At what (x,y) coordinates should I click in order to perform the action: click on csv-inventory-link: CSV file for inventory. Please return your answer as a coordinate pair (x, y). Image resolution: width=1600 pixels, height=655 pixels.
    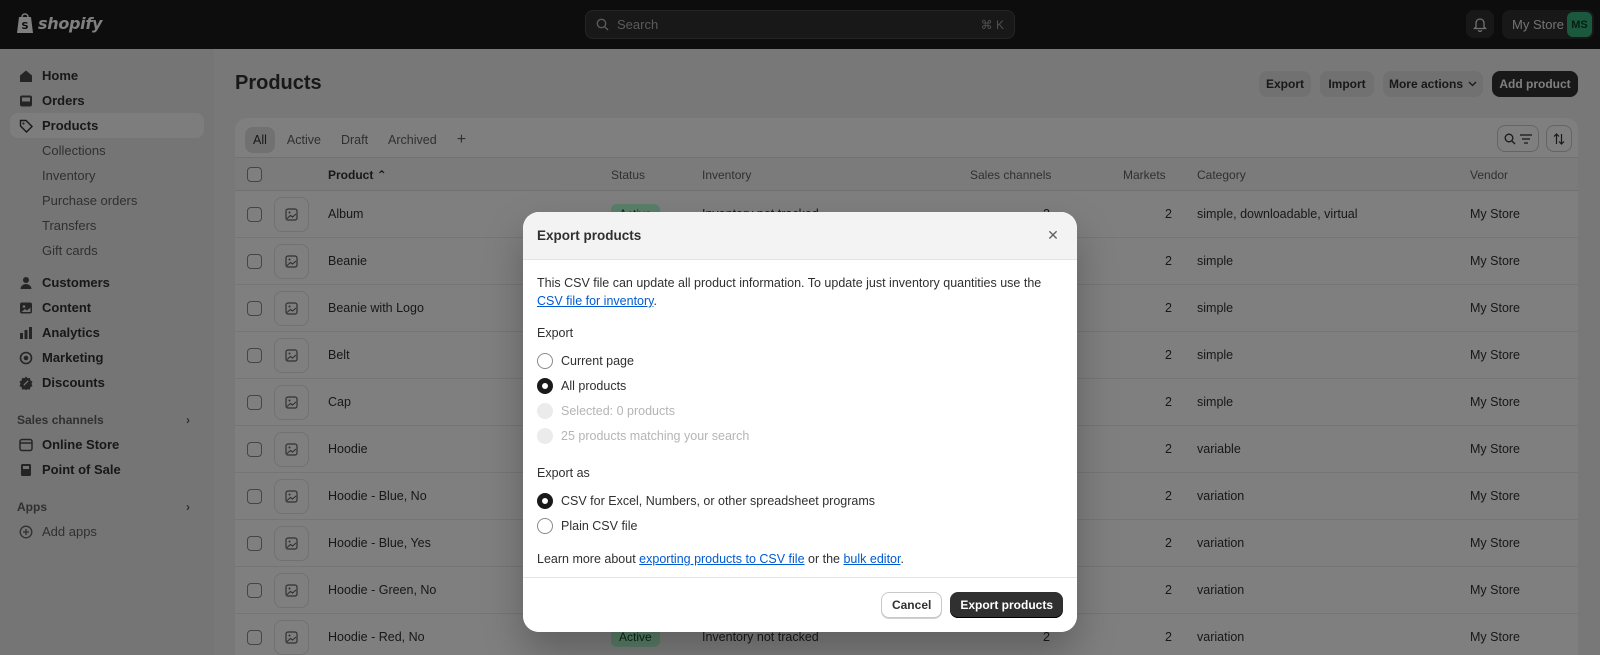
    Looking at the image, I should click on (595, 301).